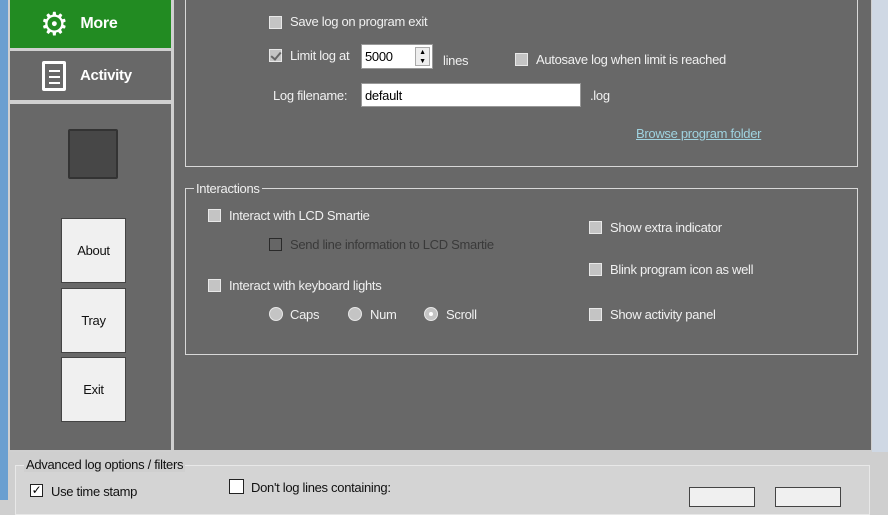 The image size is (888, 515). What do you see at coordinates (93, 154) in the screenshot?
I see `status-indicator` at bounding box center [93, 154].